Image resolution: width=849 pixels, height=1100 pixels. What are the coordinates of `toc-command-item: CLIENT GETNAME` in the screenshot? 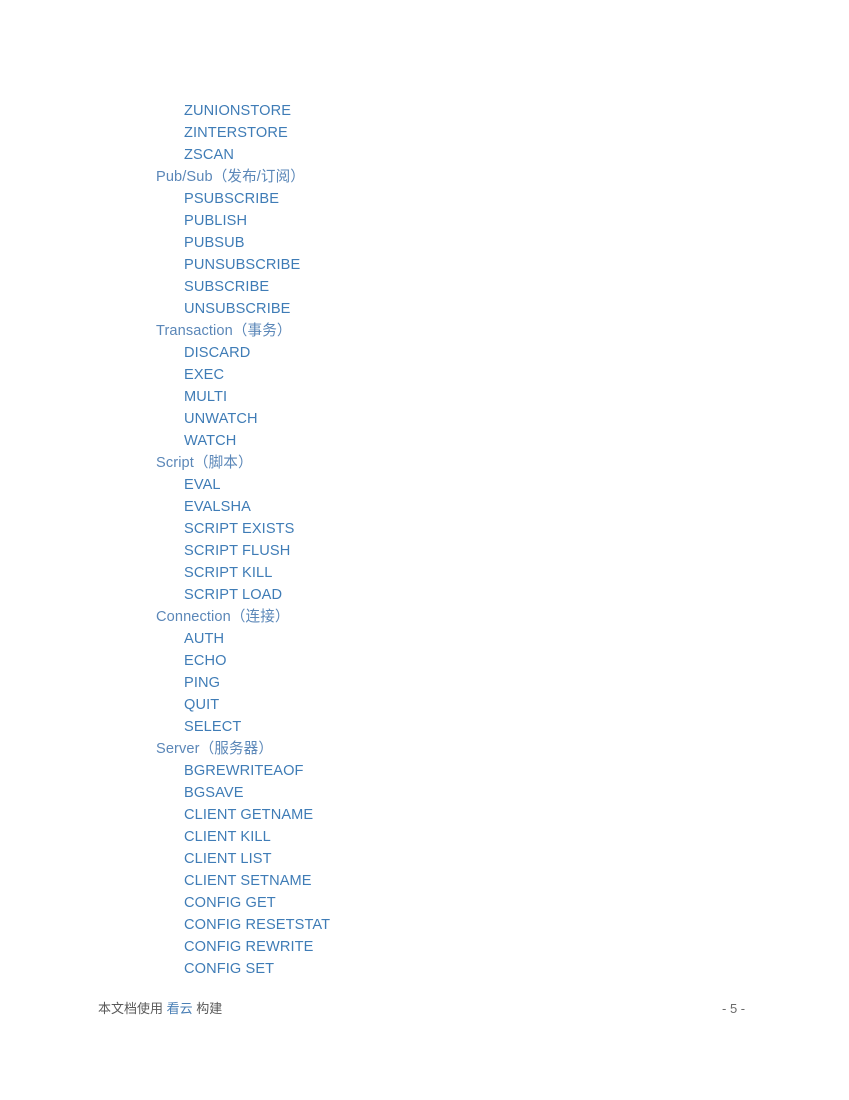 It's located at (424, 815).